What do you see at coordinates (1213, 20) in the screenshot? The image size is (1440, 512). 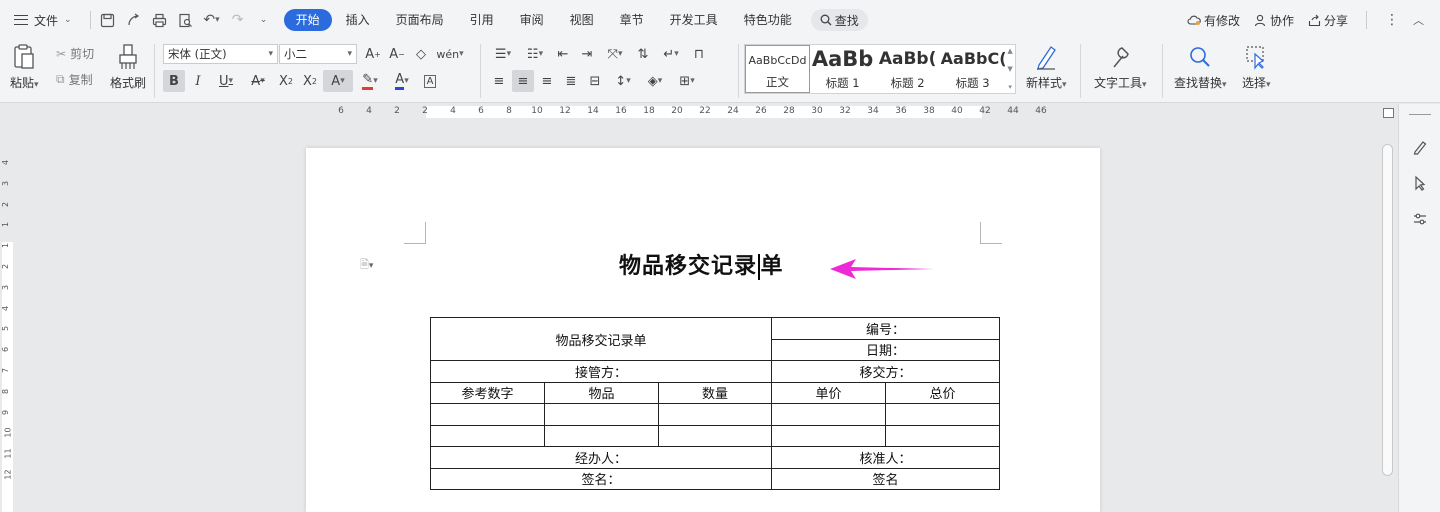 I see `modified-status-button: 有修改` at bounding box center [1213, 20].